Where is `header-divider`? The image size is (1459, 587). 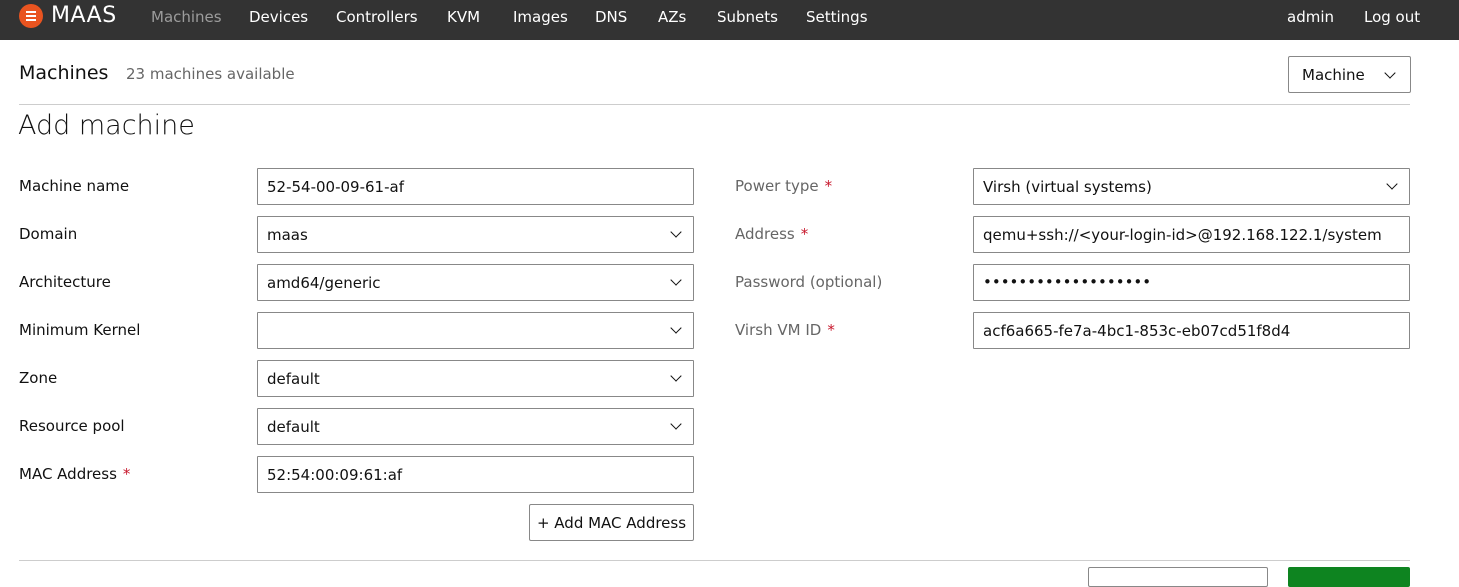 header-divider is located at coordinates (714, 104).